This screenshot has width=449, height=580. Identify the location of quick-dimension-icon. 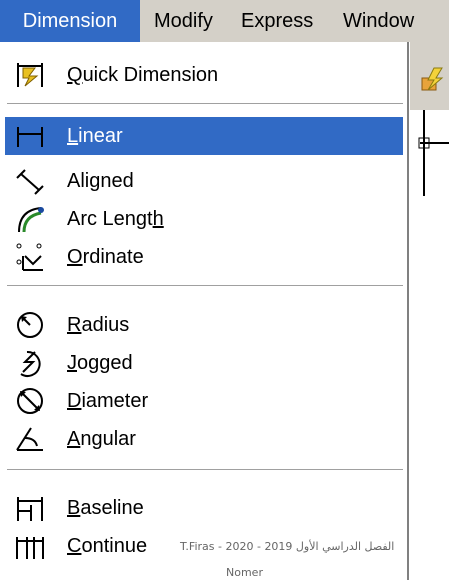
(30, 75).